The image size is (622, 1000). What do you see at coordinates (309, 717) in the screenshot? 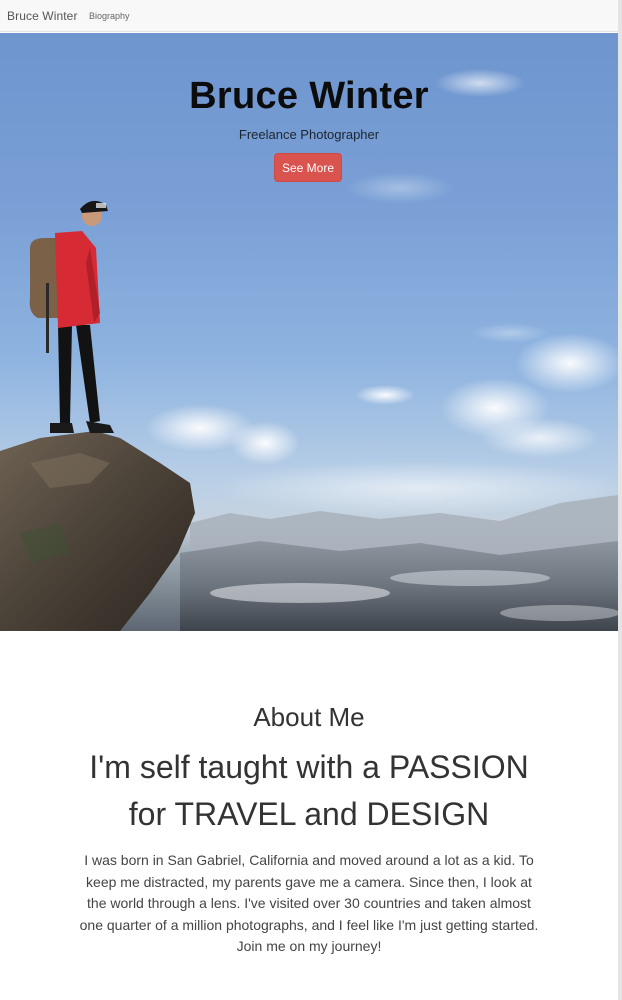
I see `about-heading: About Me` at bounding box center [309, 717].